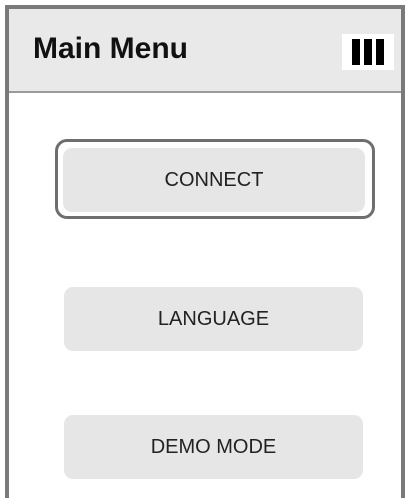  Describe the element at coordinates (110, 48) in the screenshot. I see `page-title: Main Menu` at that location.